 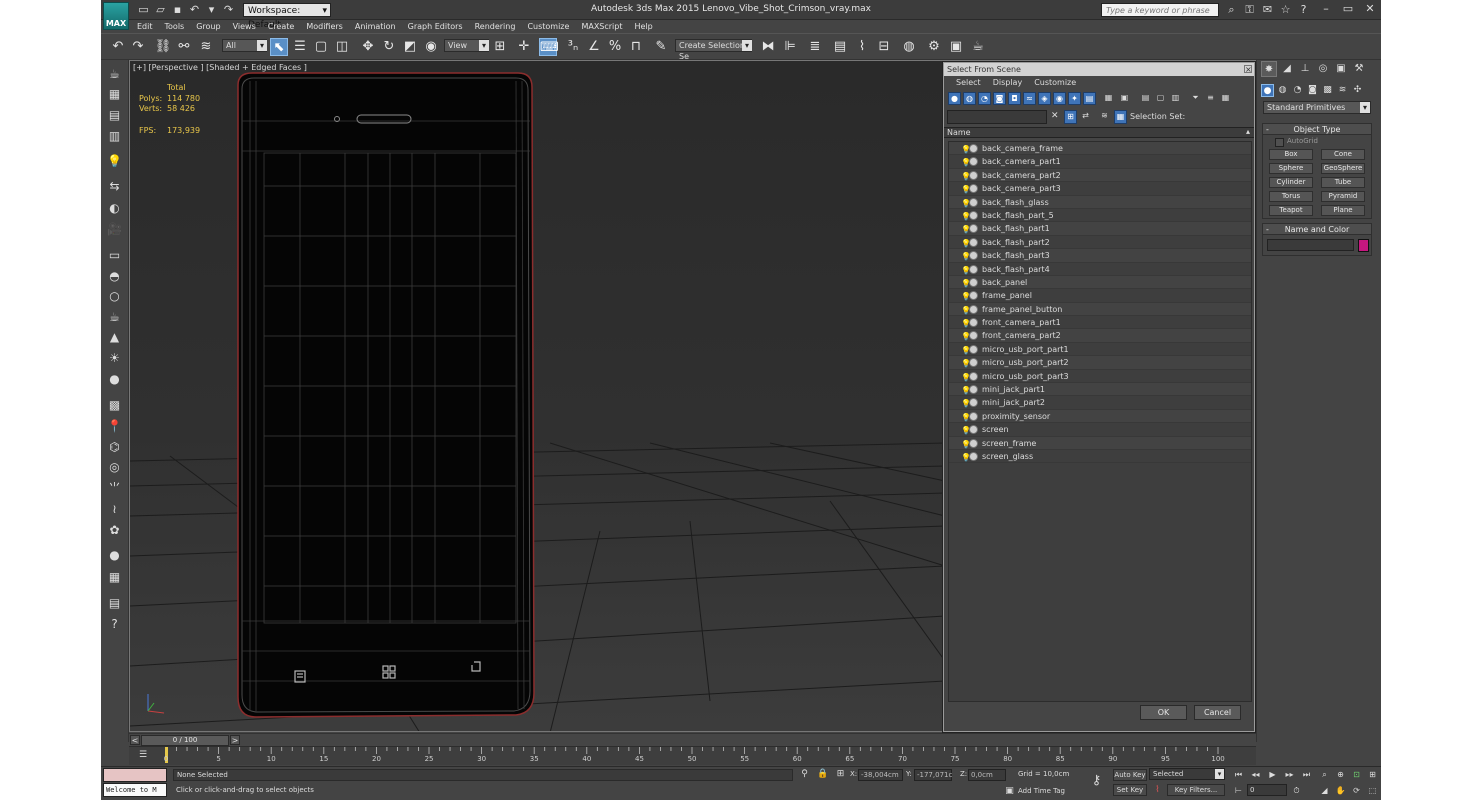 I want to click on maxscript-listener-input, so click(x=135, y=775).